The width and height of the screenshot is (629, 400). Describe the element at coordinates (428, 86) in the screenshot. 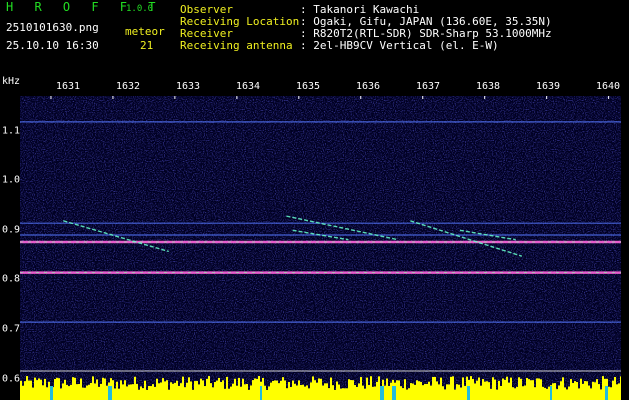

I see `x-tick-label: 1637` at that location.